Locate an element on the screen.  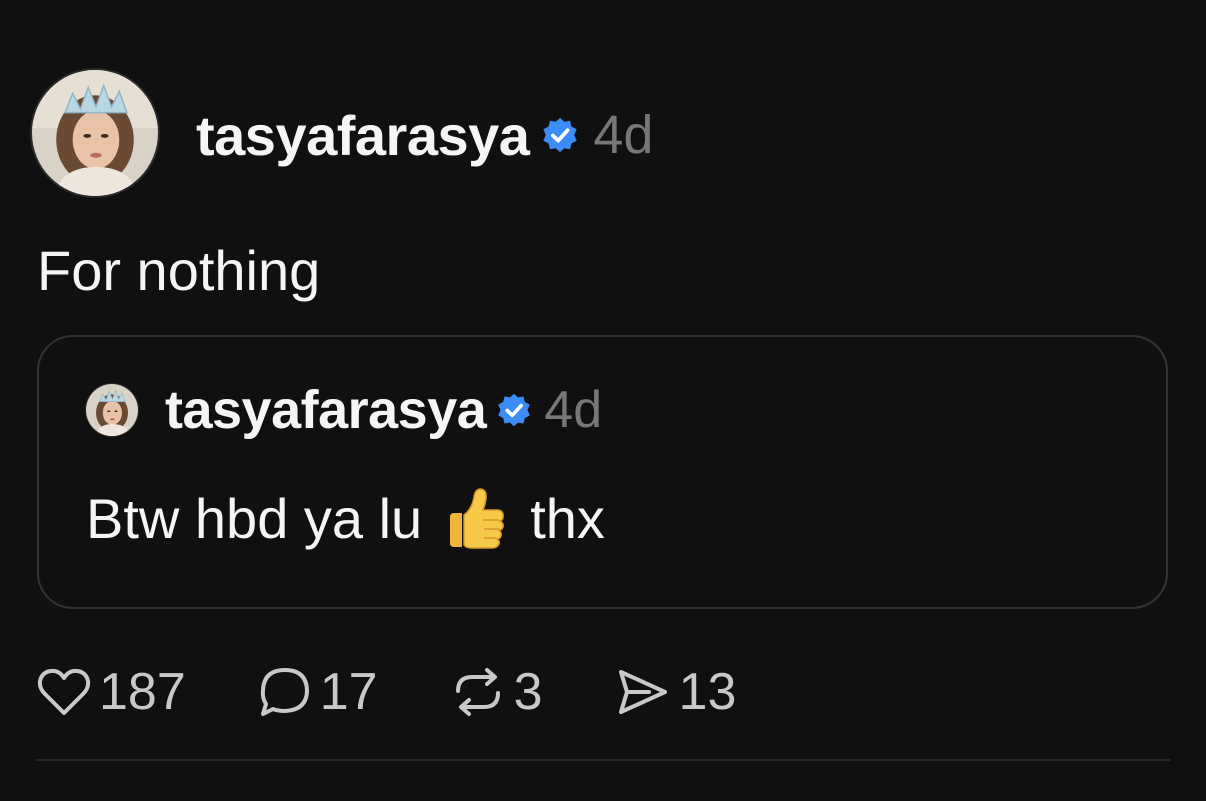
quoted-text-after: thx is located at coordinates (567, 518).